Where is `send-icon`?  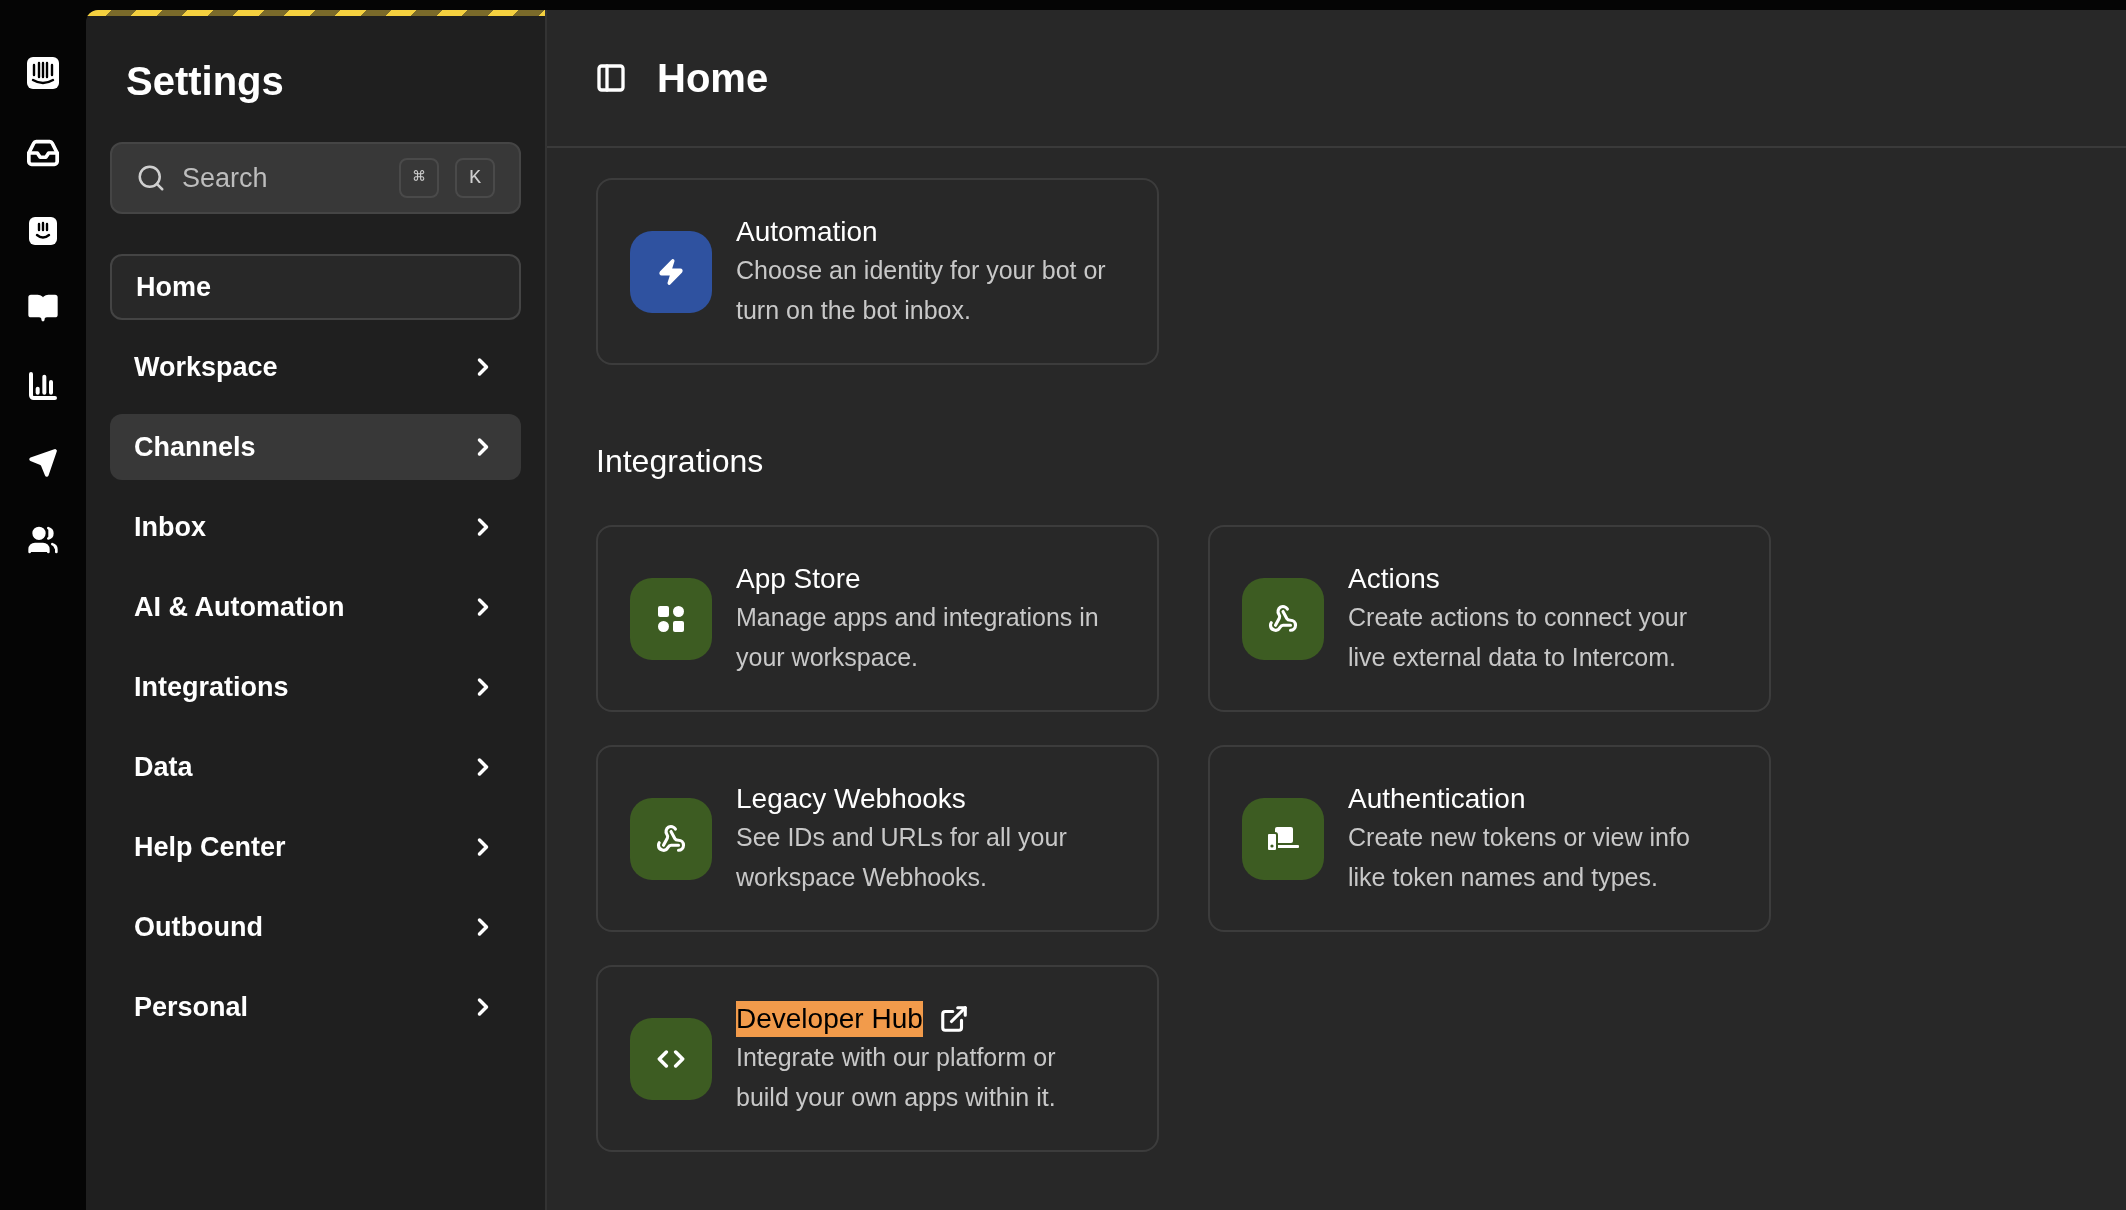
send-icon is located at coordinates (43, 463).